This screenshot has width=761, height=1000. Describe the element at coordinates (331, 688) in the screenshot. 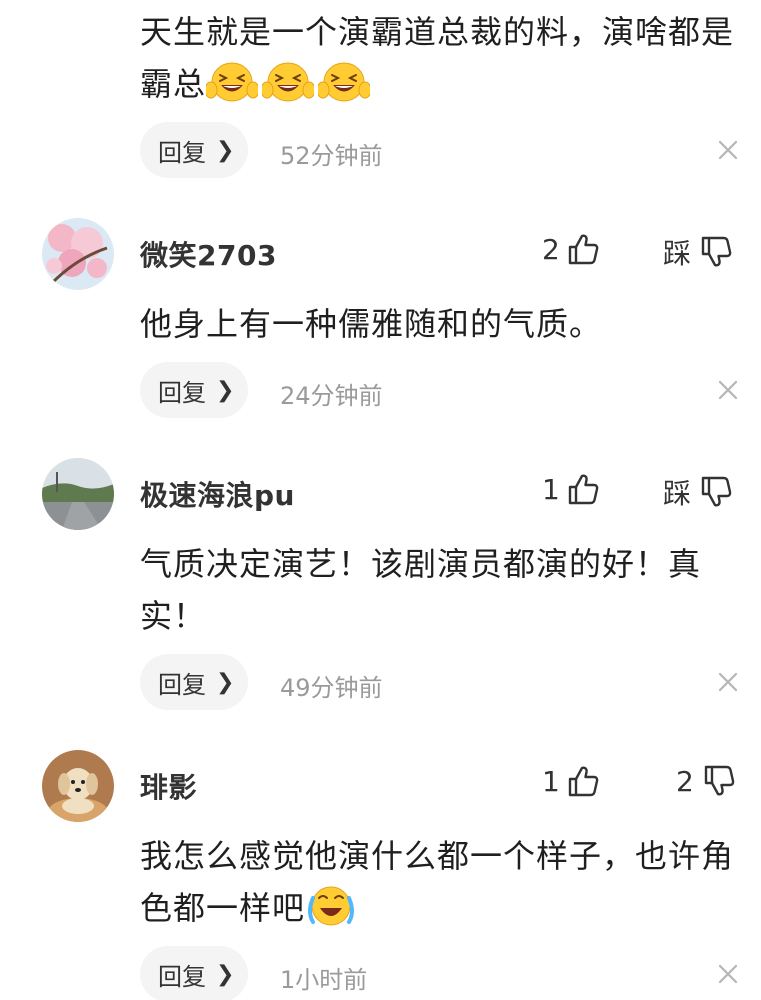

I see `comment-time: 49分钟前` at that location.